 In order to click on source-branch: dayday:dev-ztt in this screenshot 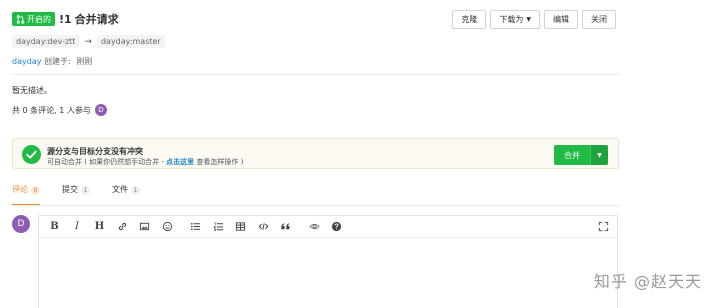, I will do `click(46, 41)`.